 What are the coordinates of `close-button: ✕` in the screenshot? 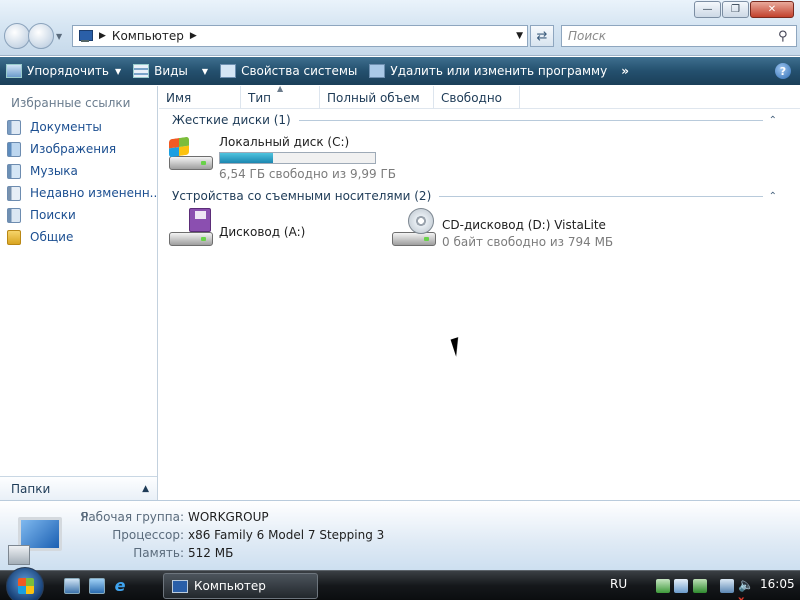 It's located at (772, 9).